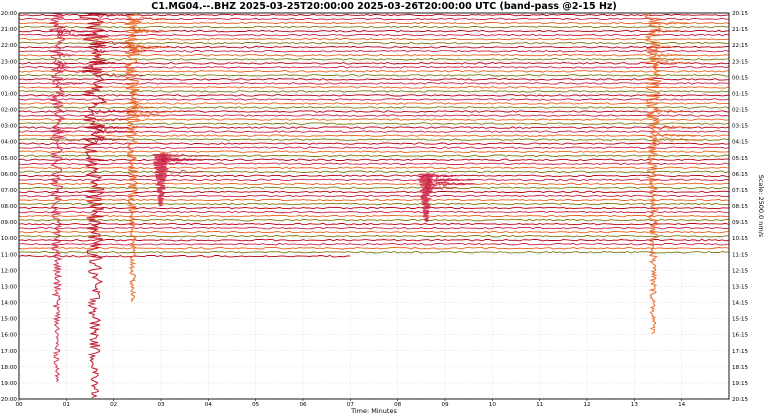  I want to click on right-tick-label: 02:15, so click(740, 111).